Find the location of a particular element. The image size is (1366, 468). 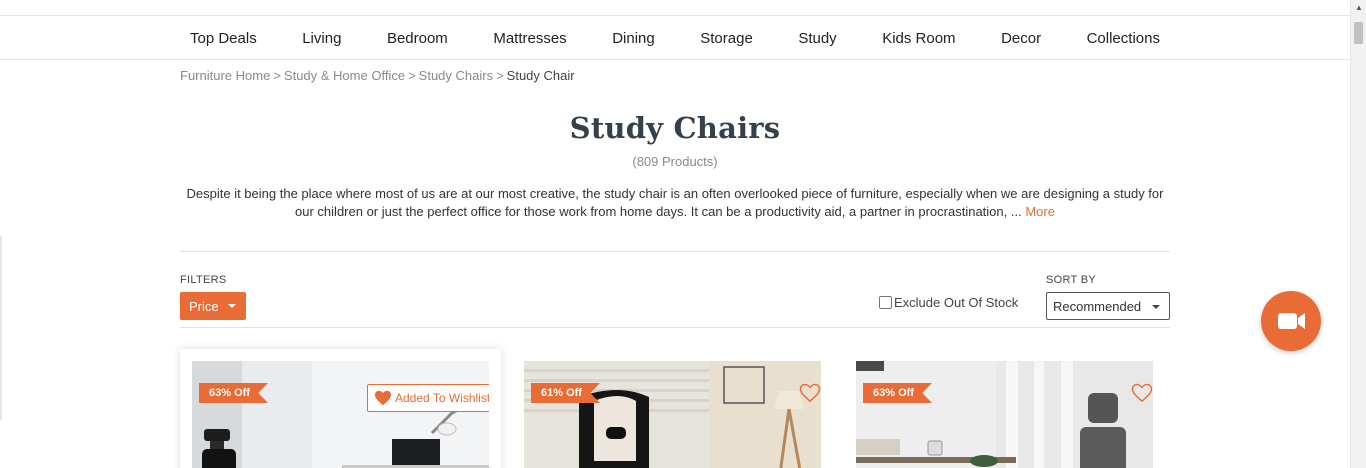

wishlist-button: Added To Wishlist is located at coordinates (428, 398).